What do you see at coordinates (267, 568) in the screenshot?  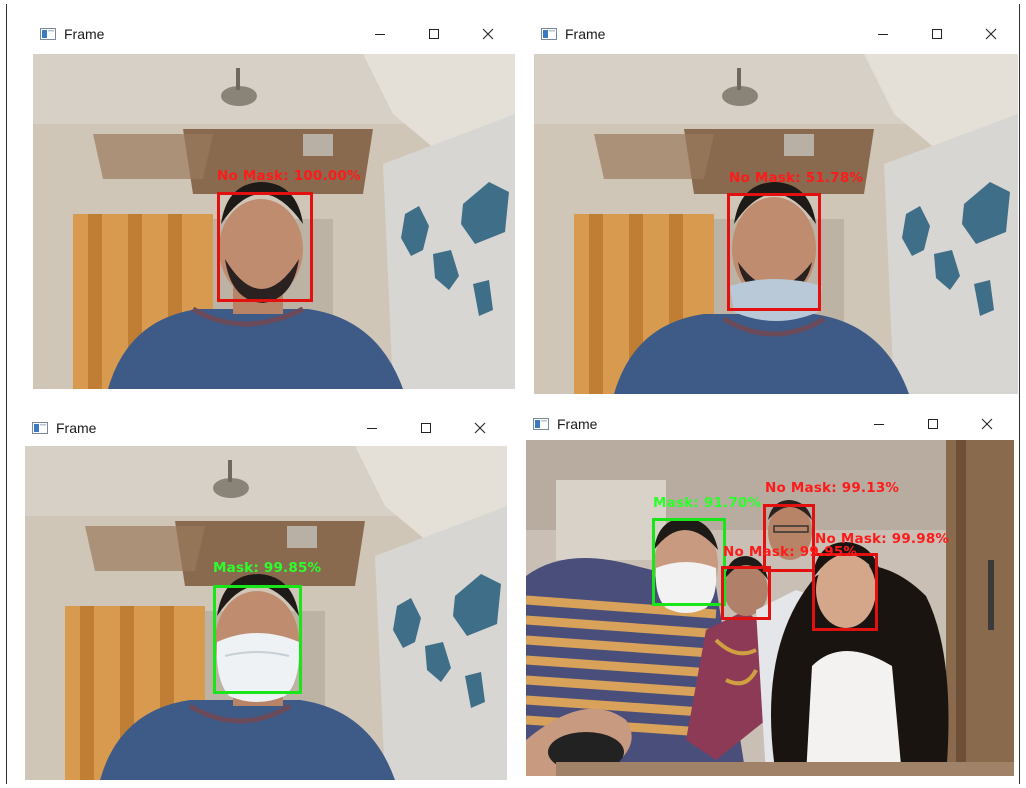 I see `detection-label: Mask: 99.85%` at bounding box center [267, 568].